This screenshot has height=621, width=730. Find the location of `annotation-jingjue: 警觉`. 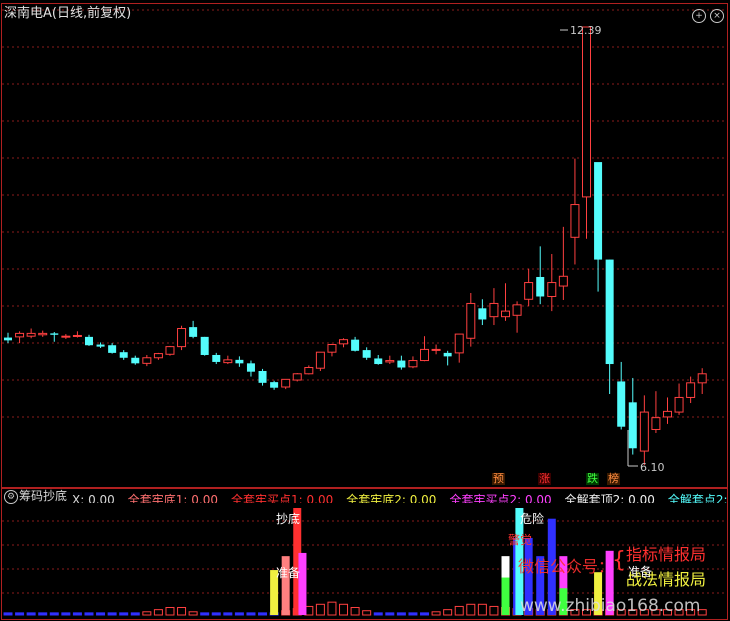

annotation-jingjue: 警觉 is located at coordinates (520, 540).